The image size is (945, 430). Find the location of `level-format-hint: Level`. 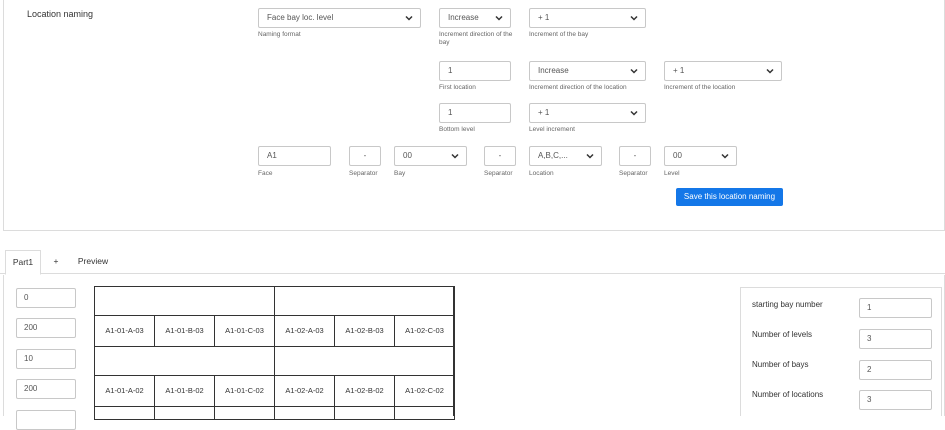

level-format-hint: Level is located at coordinates (672, 173).